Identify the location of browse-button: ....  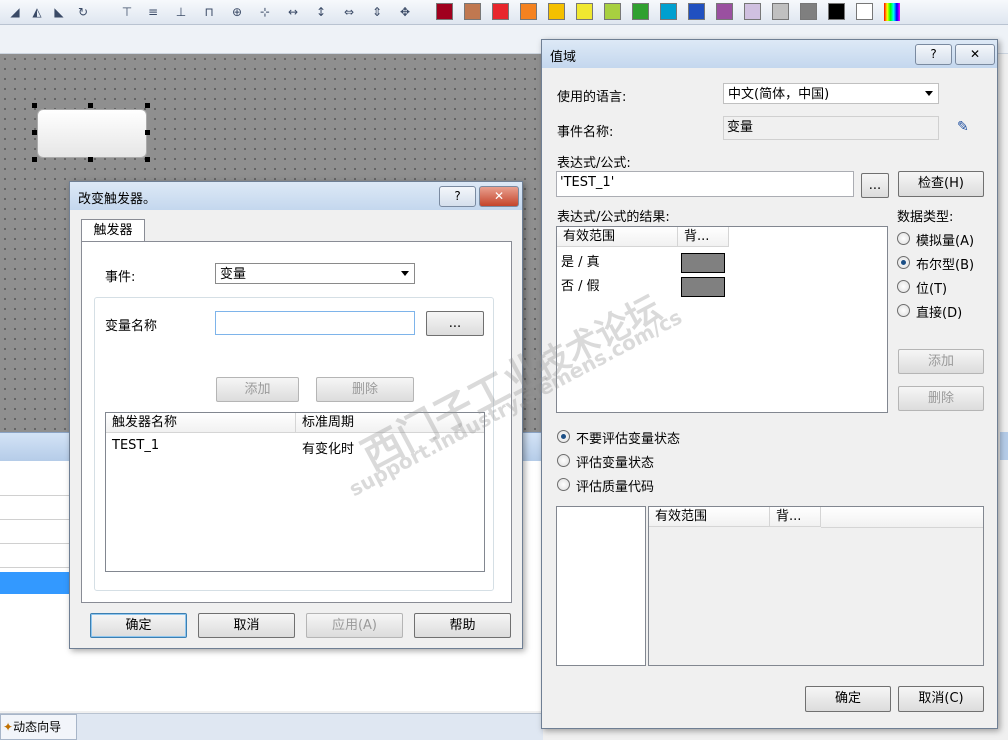
(455, 323).